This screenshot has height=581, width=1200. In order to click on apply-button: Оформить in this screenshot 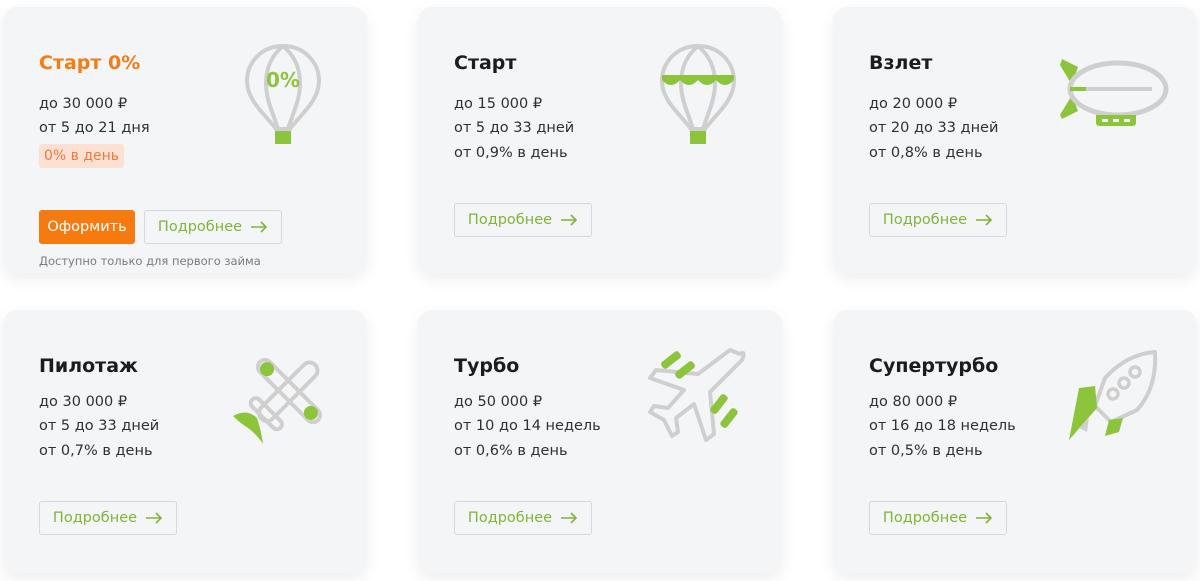, I will do `click(87, 227)`.